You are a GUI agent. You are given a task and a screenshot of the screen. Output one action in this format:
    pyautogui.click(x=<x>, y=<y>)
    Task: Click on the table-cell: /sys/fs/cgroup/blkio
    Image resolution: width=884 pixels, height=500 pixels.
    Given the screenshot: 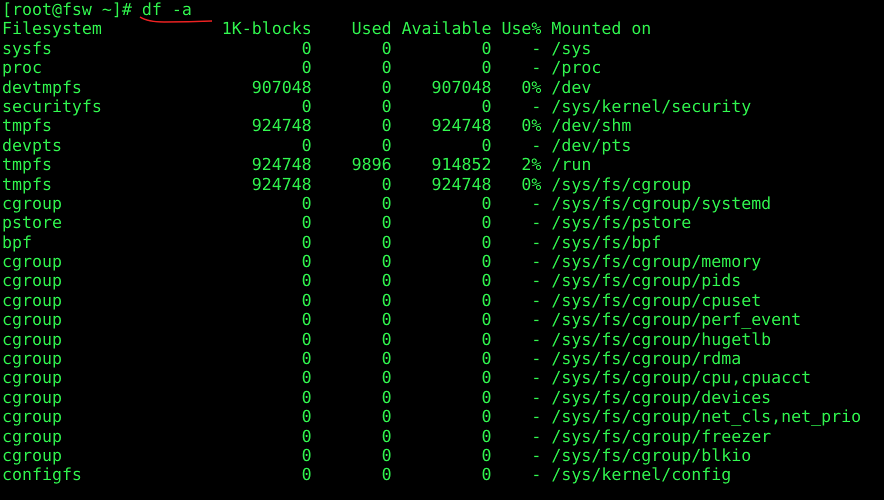 What is the action you would take?
    pyautogui.click(x=651, y=456)
    